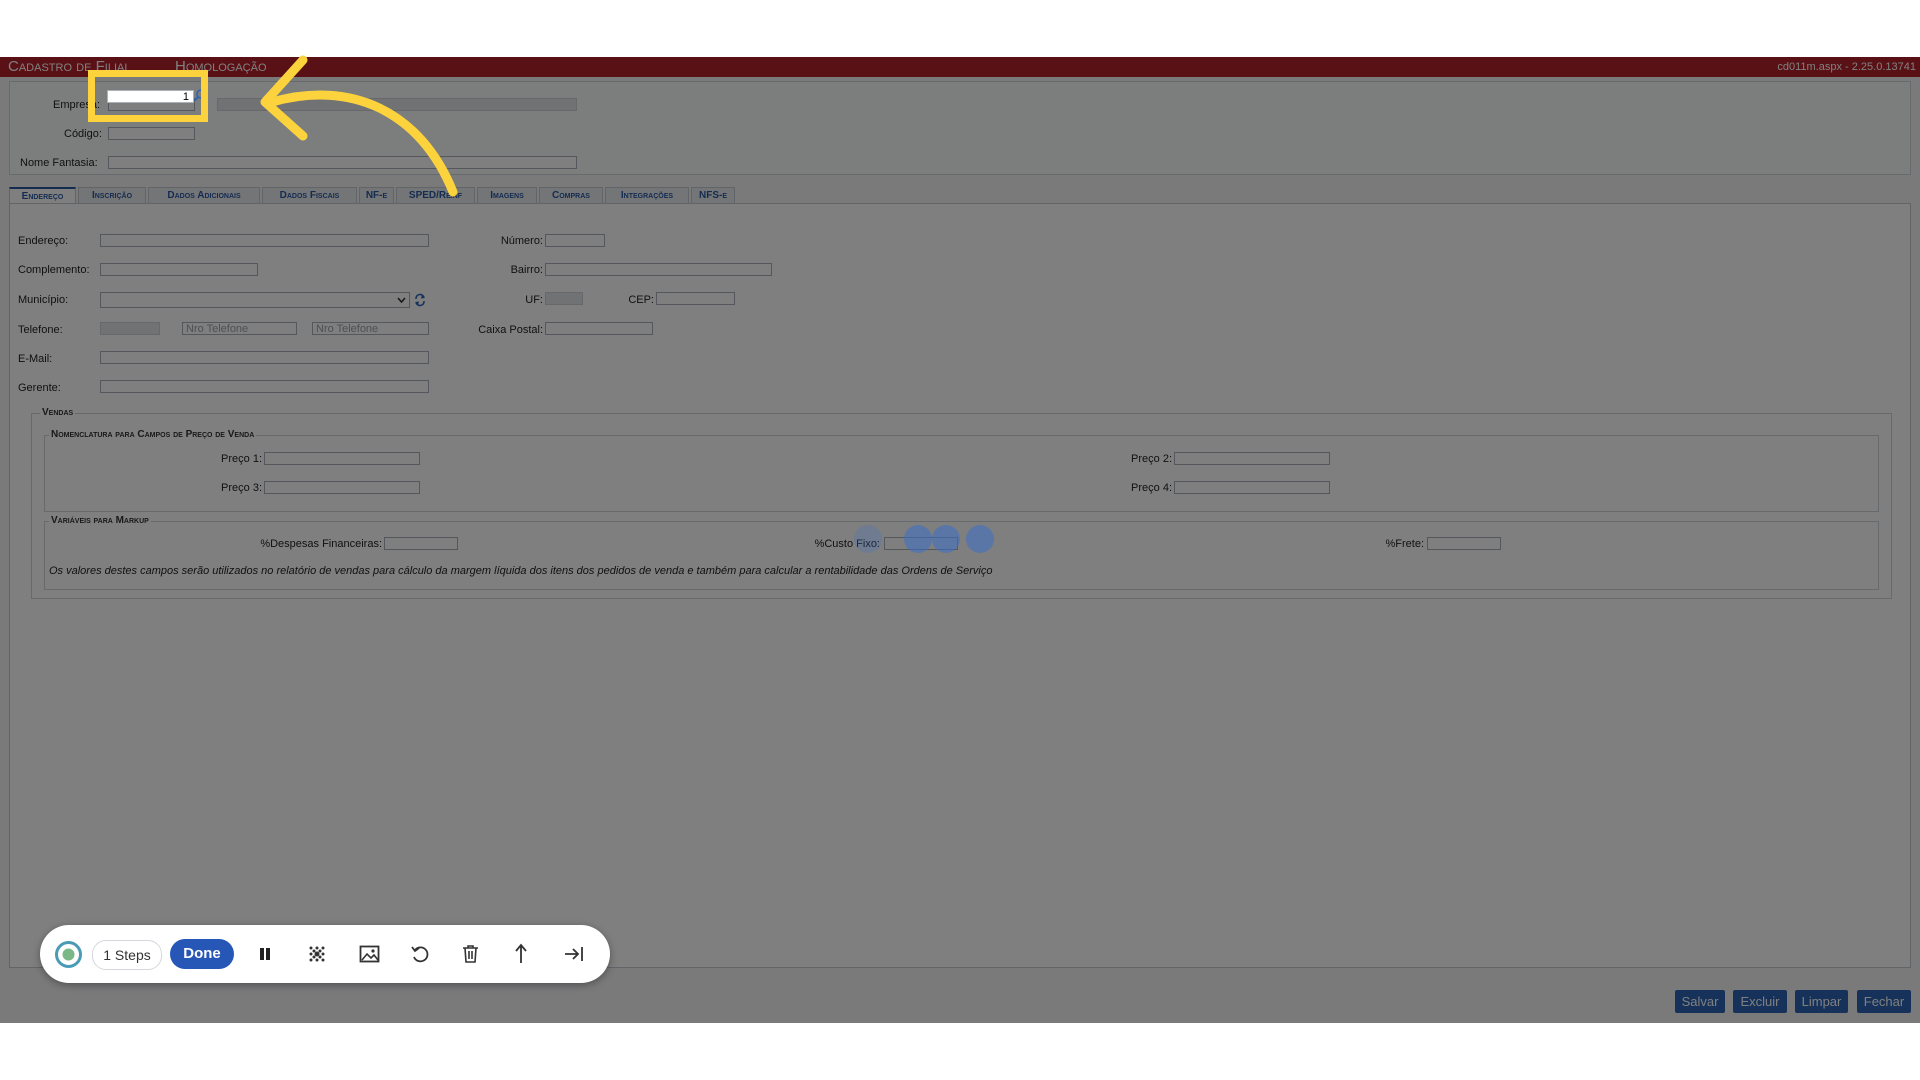 This screenshot has height=1080, width=1920. What do you see at coordinates (369, 954) in the screenshot?
I see `image-icon` at bounding box center [369, 954].